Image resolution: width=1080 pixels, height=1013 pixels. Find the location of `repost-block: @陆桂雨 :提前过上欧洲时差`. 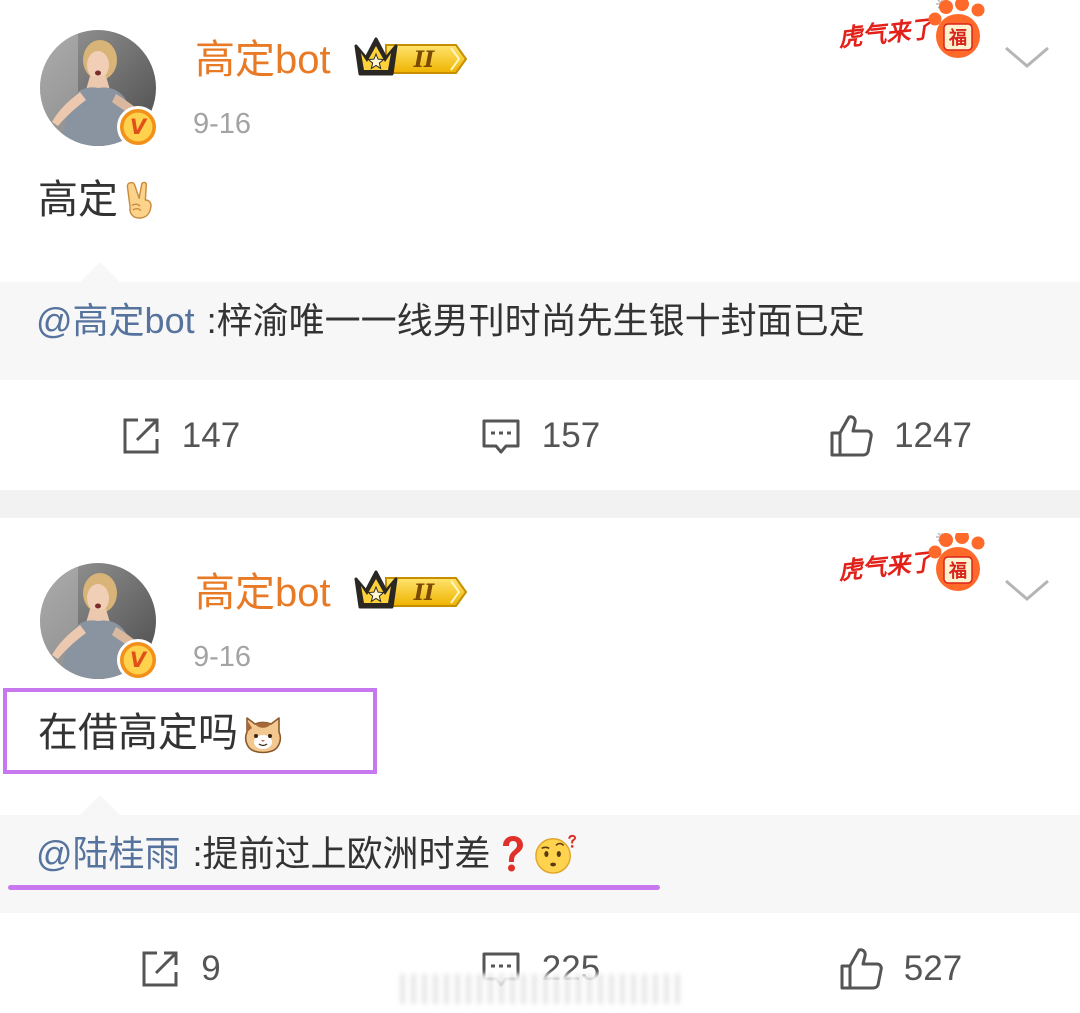

repost-block: @陆桂雨 :提前过上欧洲时差 is located at coordinates (540, 864).